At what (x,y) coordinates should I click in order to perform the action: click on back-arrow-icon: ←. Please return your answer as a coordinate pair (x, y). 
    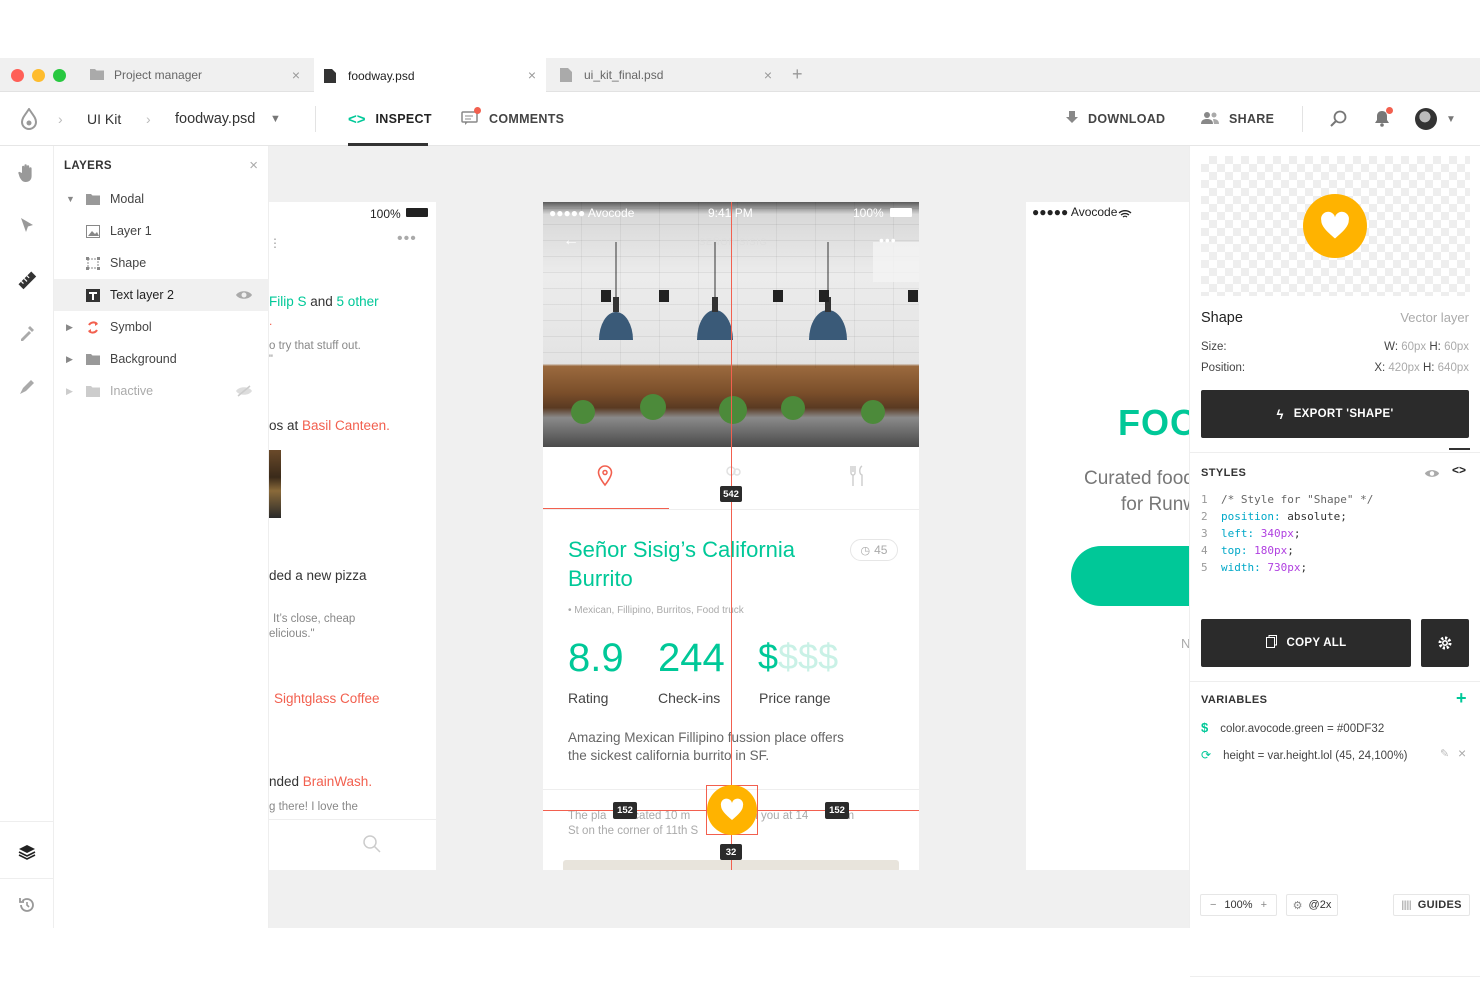
    Looking at the image, I should click on (571, 241).